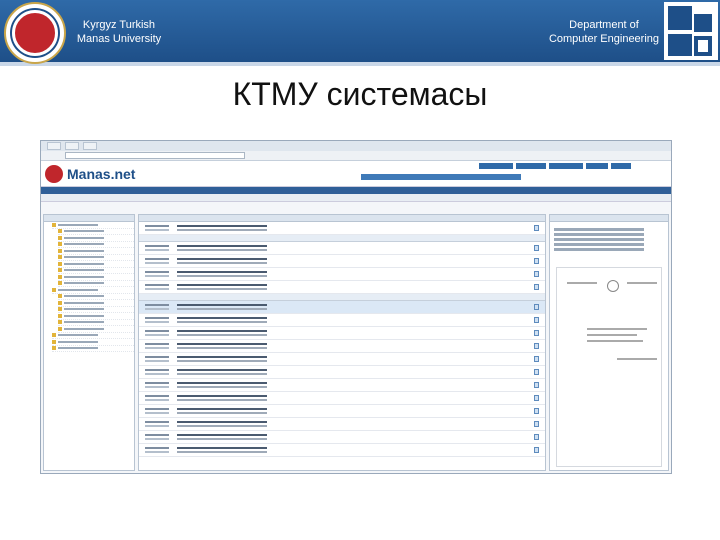 The image size is (720, 540). I want to click on folder-tree, so click(89, 342).